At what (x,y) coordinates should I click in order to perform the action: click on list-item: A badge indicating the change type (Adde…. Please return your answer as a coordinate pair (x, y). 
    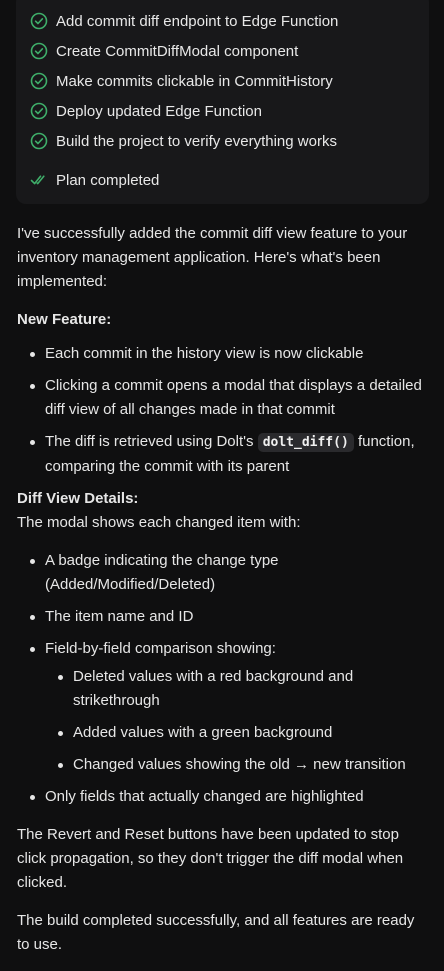
    Looking at the image, I should click on (223, 573).